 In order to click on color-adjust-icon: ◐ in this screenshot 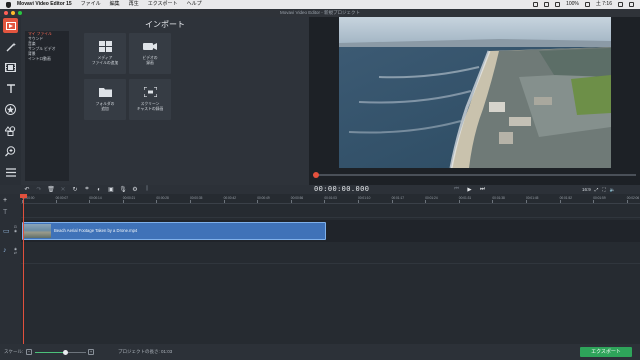, I will do `click(99, 189)`.